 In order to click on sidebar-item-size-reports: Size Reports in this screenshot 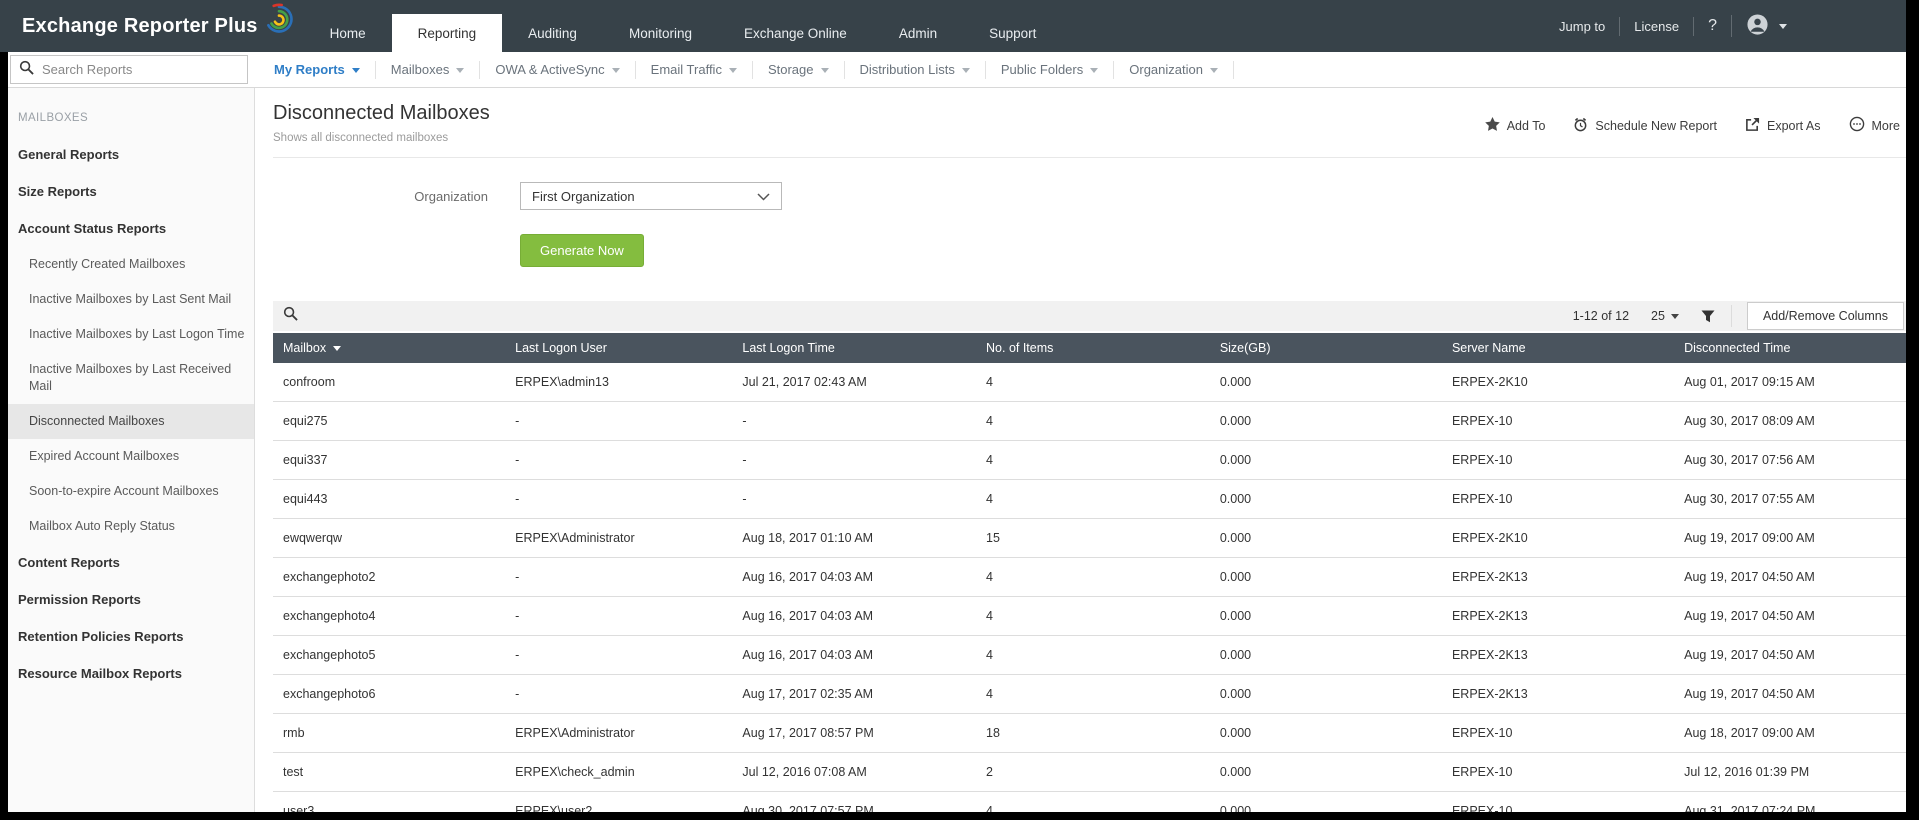, I will do `click(127, 191)`.